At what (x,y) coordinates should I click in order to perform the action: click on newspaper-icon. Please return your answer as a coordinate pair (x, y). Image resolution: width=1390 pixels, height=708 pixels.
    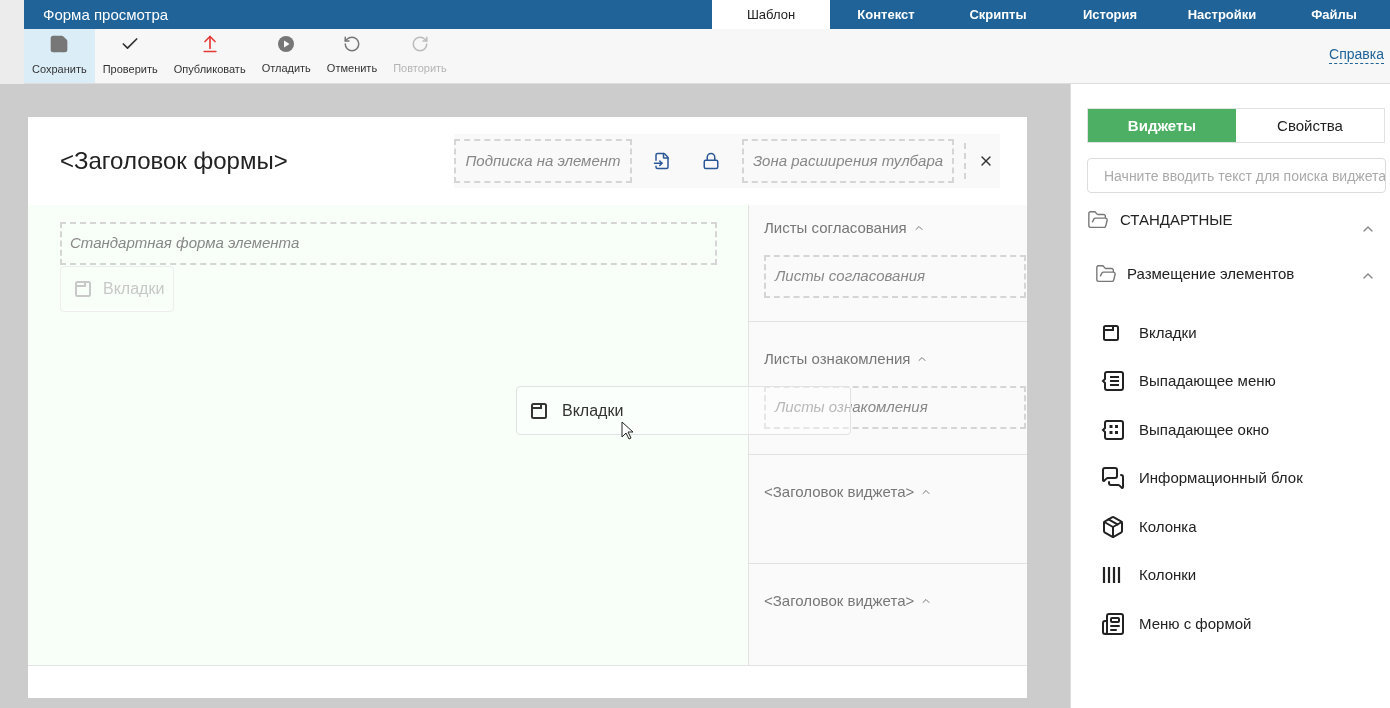
    Looking at the image, I should click on (1113, 623).